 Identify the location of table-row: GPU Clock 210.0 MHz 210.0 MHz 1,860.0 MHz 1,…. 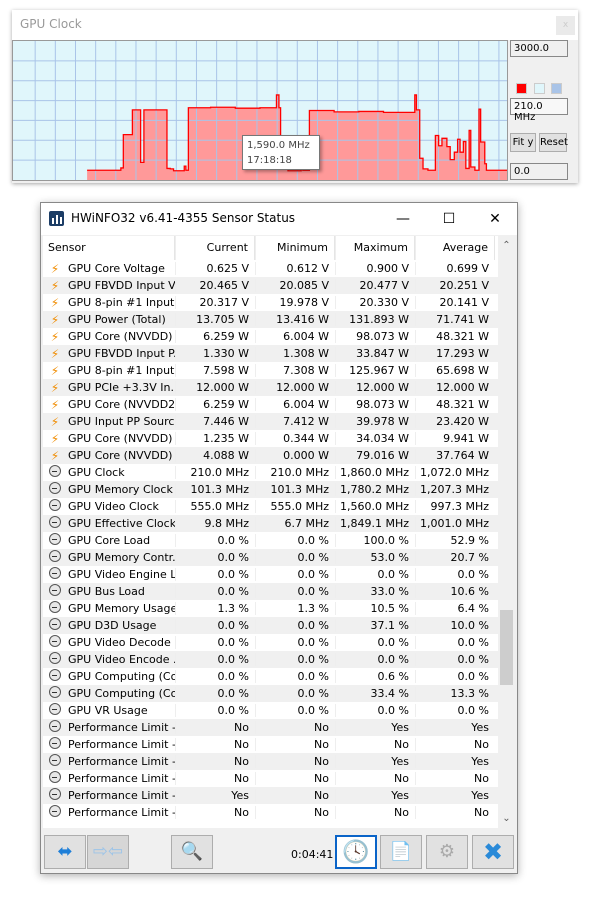
(270, 472).